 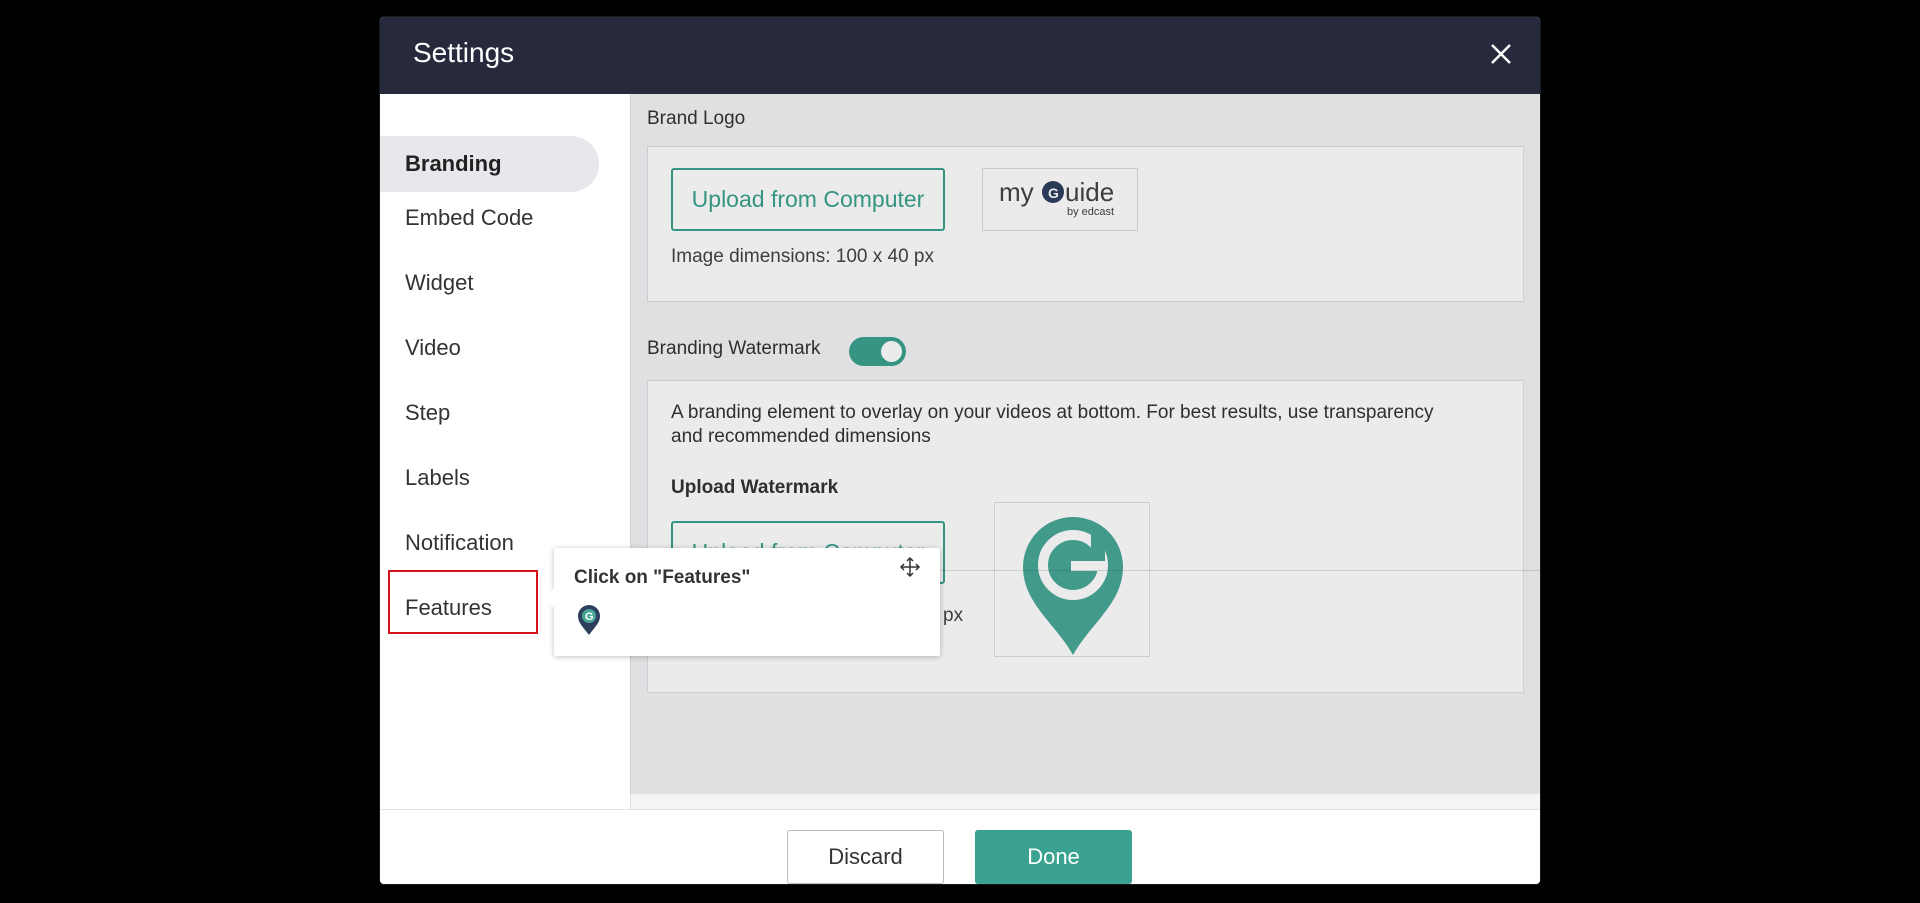 I want to click on dialog-footer: Discard Done, so click(x=960, y=846).